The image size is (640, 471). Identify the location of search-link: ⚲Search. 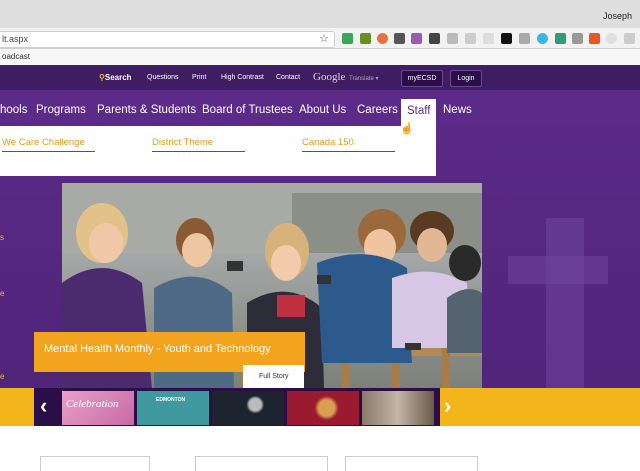
(115, 77).